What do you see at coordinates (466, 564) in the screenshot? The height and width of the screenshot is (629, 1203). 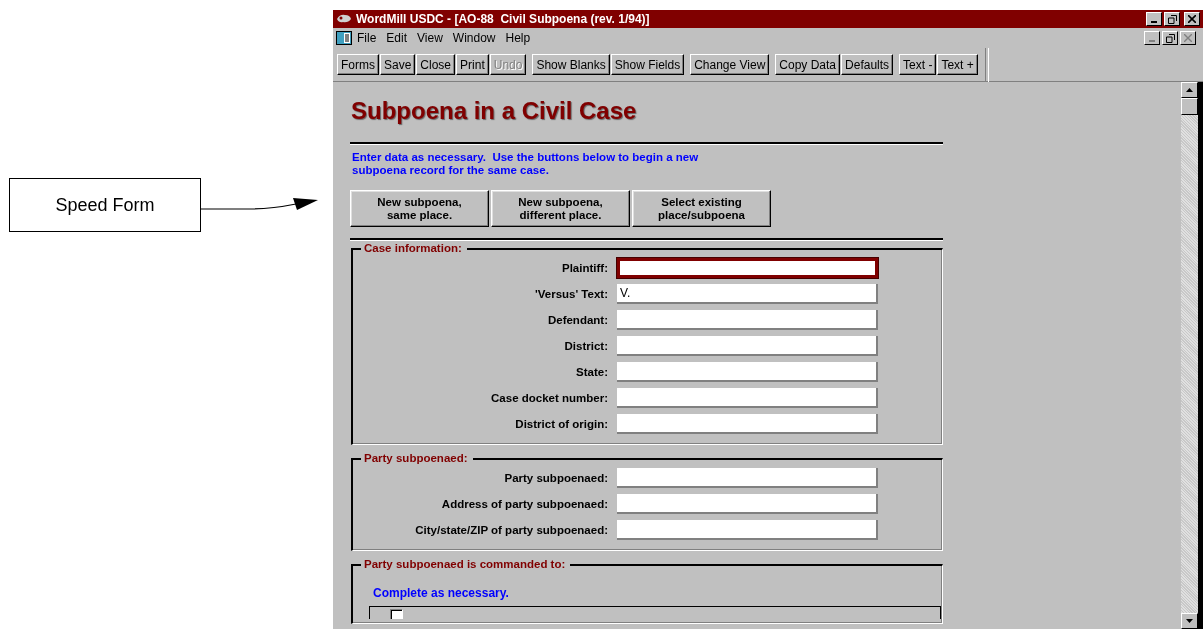 I see `group-title: Party subpoenaed is commanded to:` at bounding box center [466, 564].